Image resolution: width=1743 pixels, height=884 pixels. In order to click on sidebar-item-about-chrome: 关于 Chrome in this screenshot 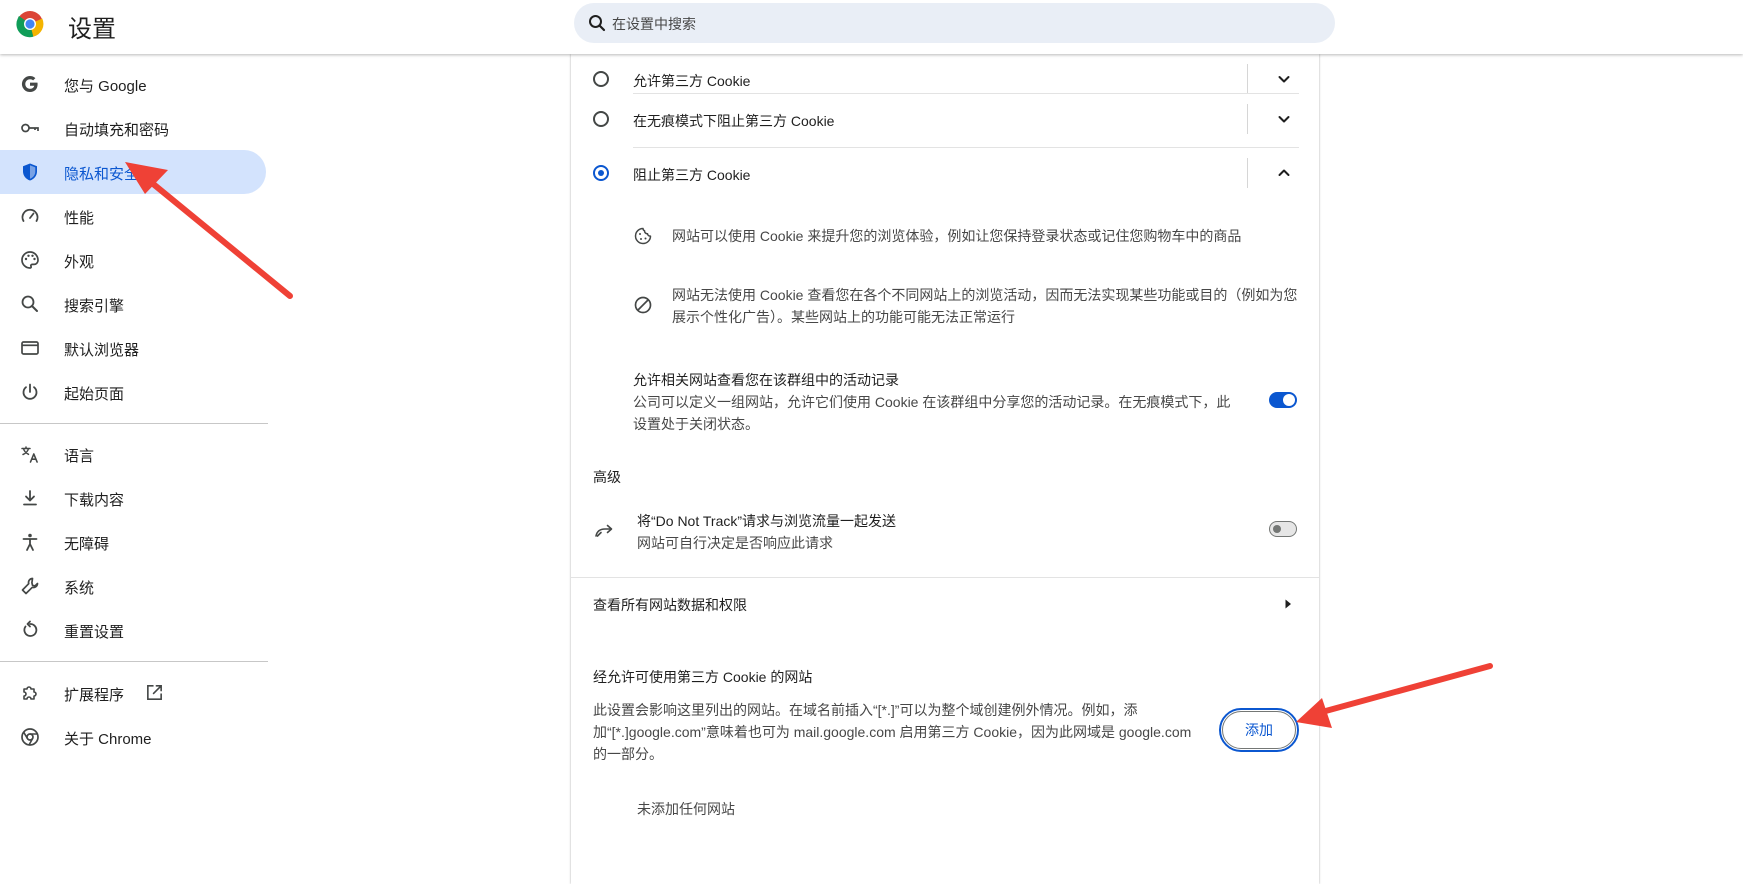, I will do `click(133, 737)`.